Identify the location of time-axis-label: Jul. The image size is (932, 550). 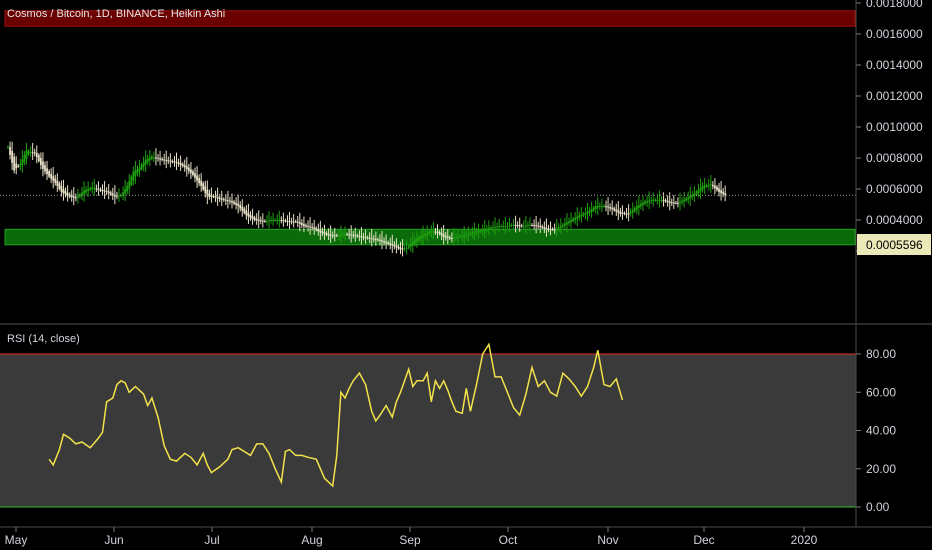
(211, 540).